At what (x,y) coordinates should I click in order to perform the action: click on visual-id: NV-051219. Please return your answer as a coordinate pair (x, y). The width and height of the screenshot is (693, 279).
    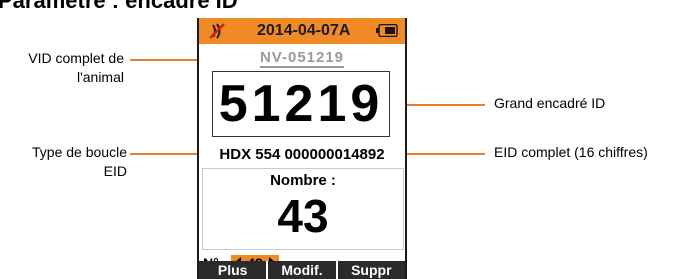
    Looking at the image, I should click on (302, 58).